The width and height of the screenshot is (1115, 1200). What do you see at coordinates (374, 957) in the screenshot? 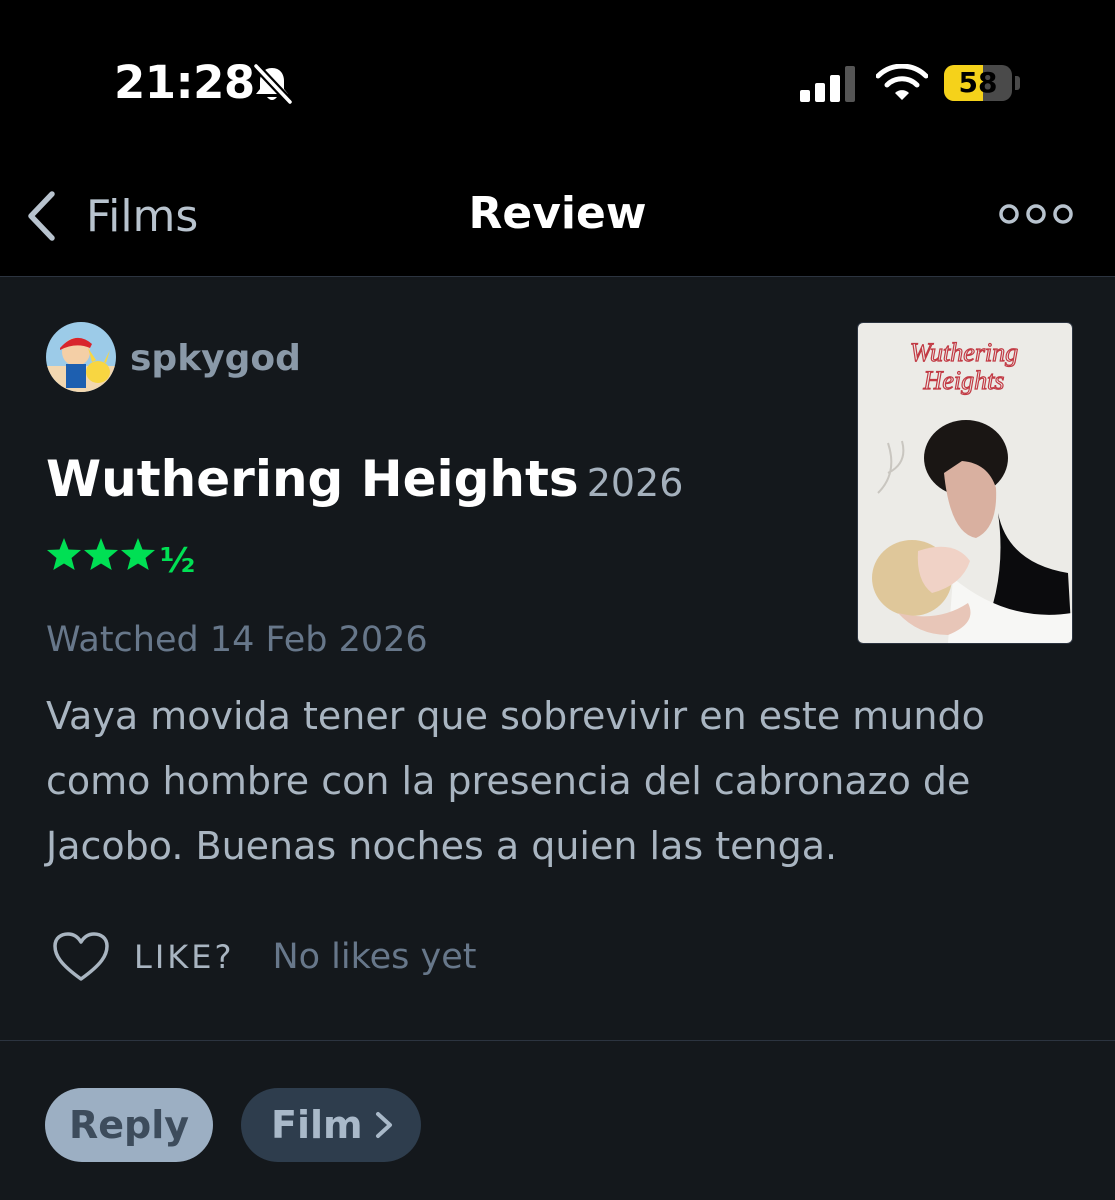
I see `likes-count: No likes yet` at bounding box center [374, 957].